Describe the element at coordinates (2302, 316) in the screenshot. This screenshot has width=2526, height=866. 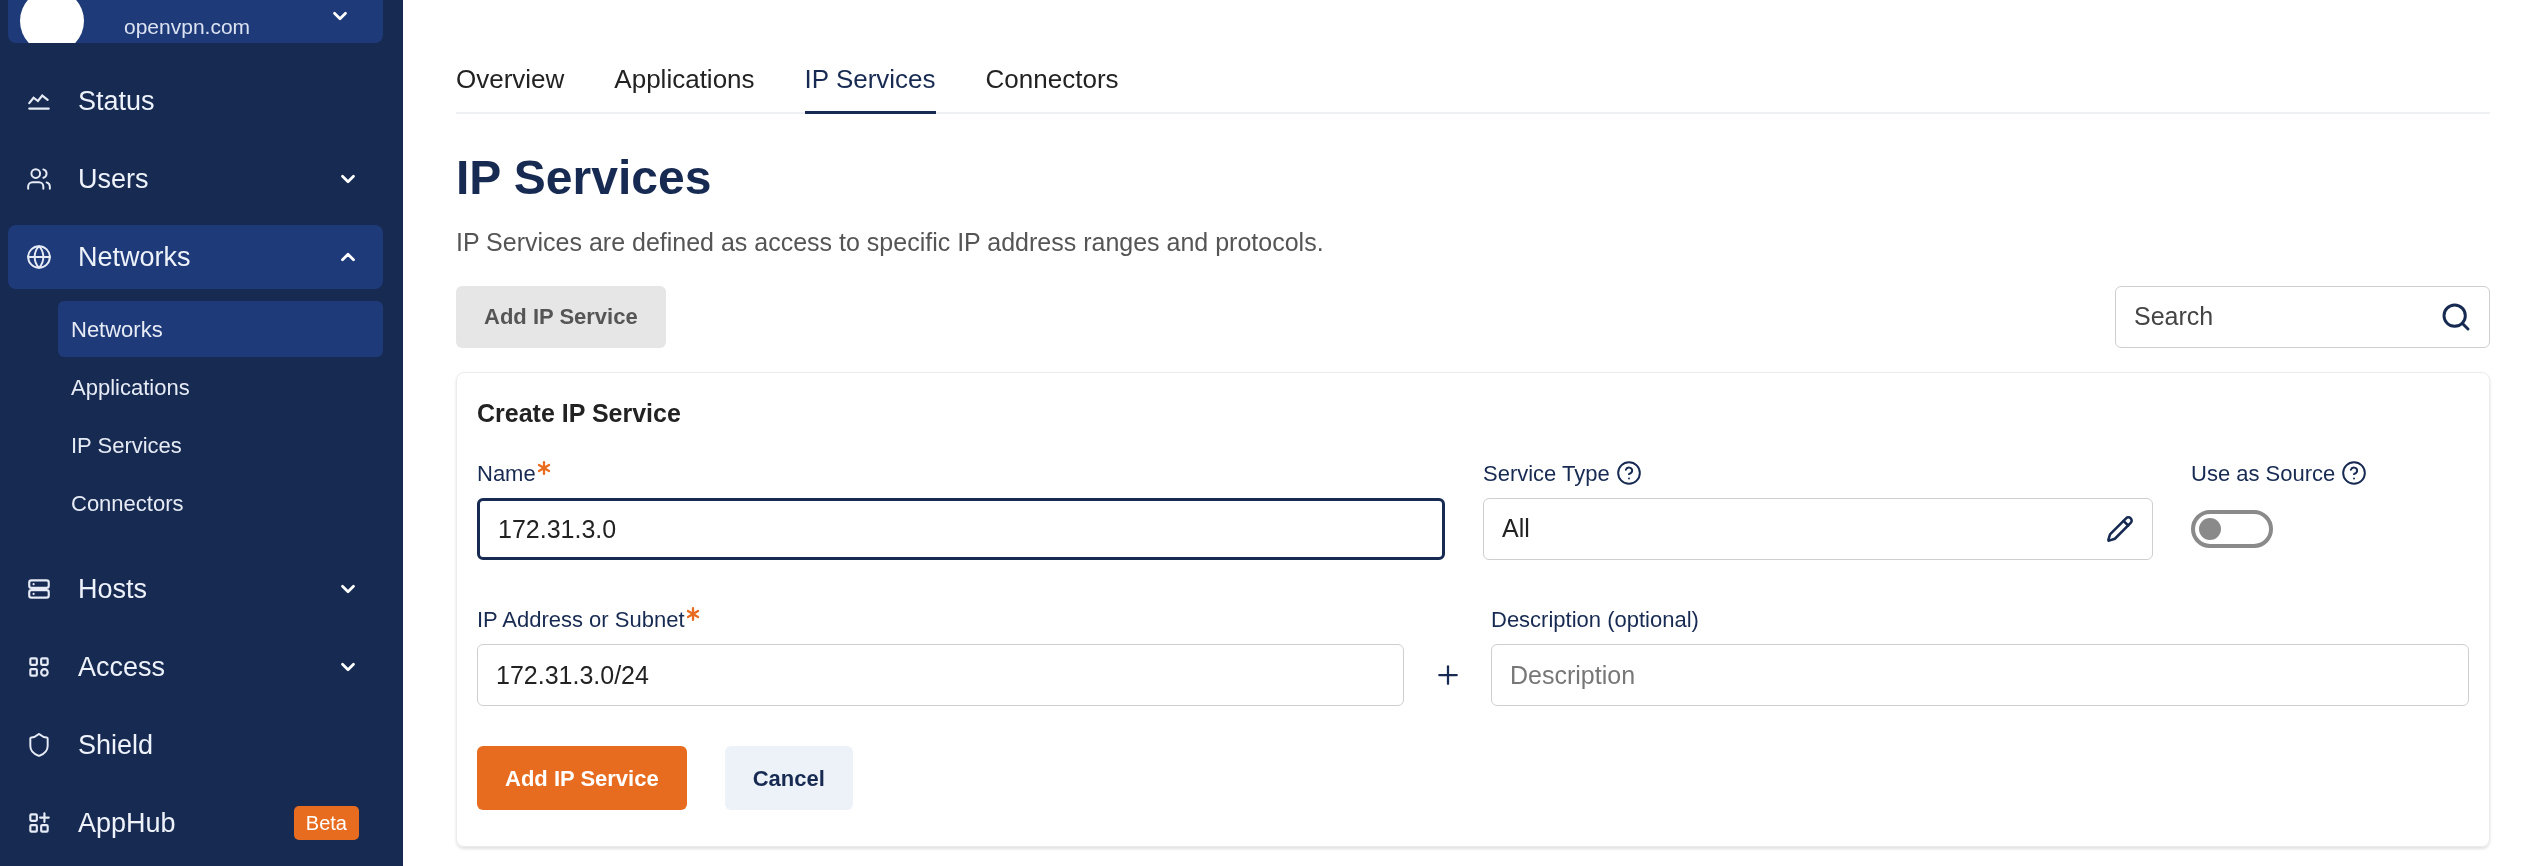
I see `search-field: Search` at that location.